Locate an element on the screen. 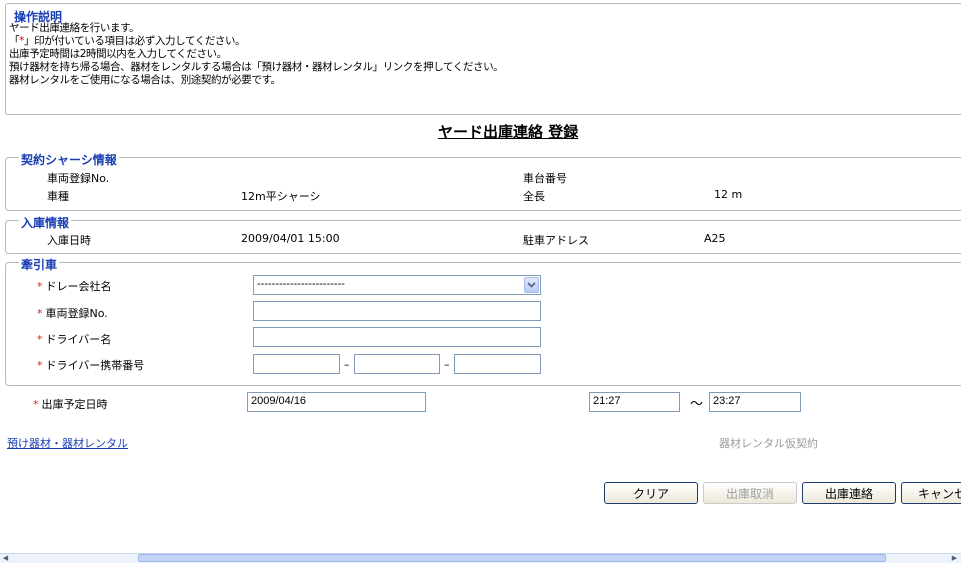 The image size is (961, 563). chassis-type-label: 車種 is located at coordinates (58, 196).